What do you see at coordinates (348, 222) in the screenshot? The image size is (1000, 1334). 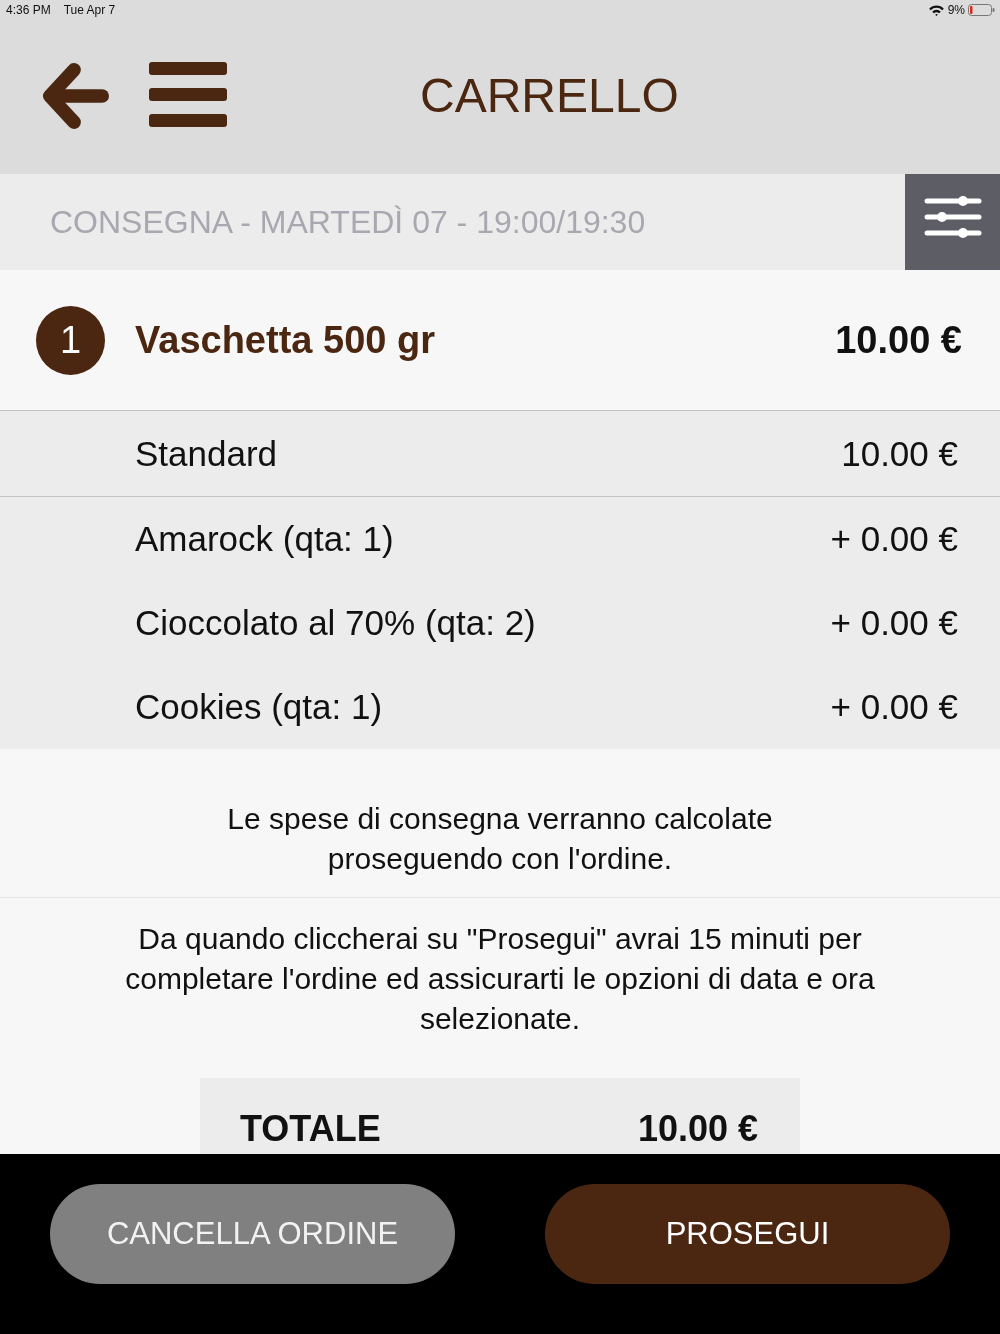 I see `delivery-info: CONSEGNA - MARTEDÌ 07 - 19:00/19:30` at bounding box center [348, 222].